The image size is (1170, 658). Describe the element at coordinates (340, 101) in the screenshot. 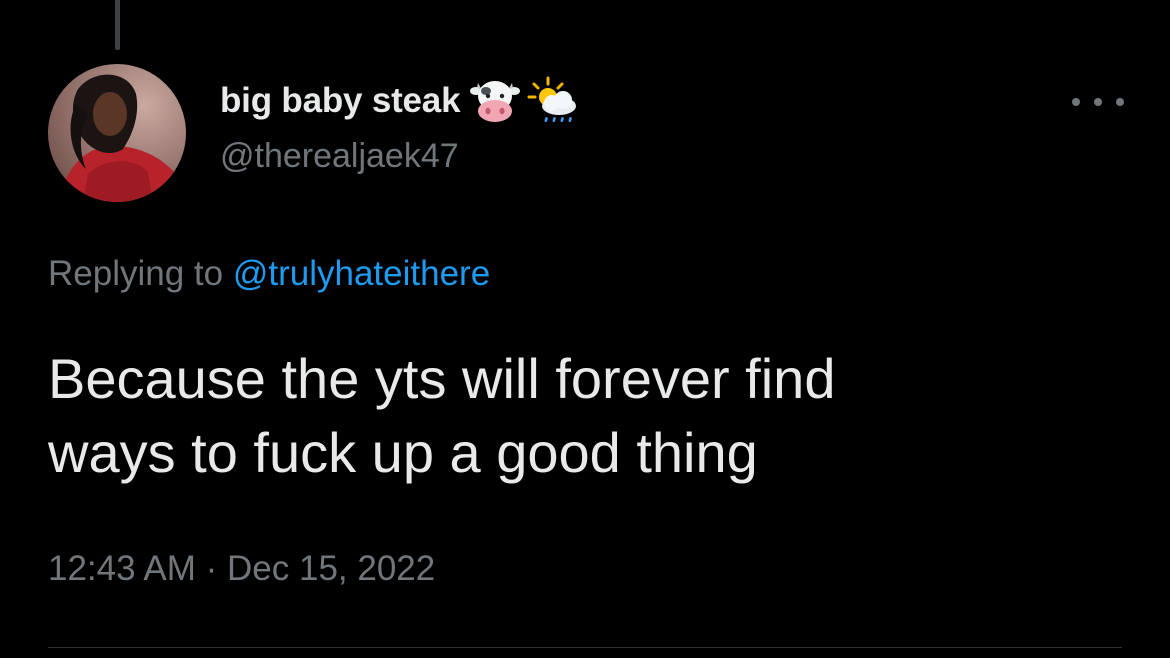

I see `display-name: big baby steak` at that location.